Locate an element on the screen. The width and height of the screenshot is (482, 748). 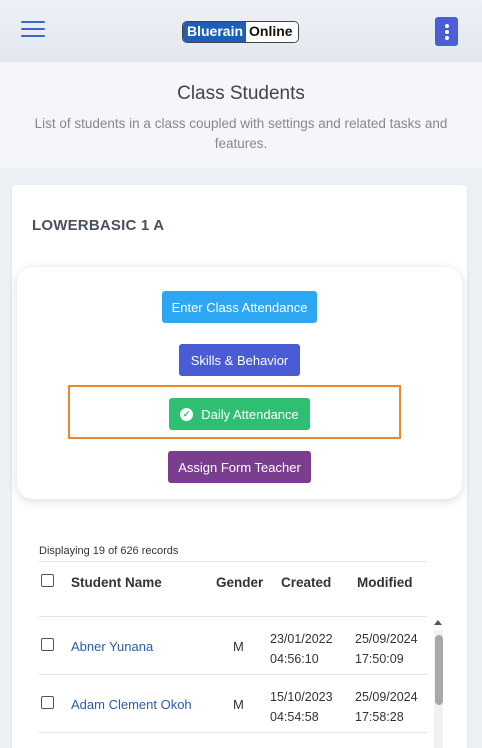
brand-logo: Bluerain Online is located at coordinates (240, 32).